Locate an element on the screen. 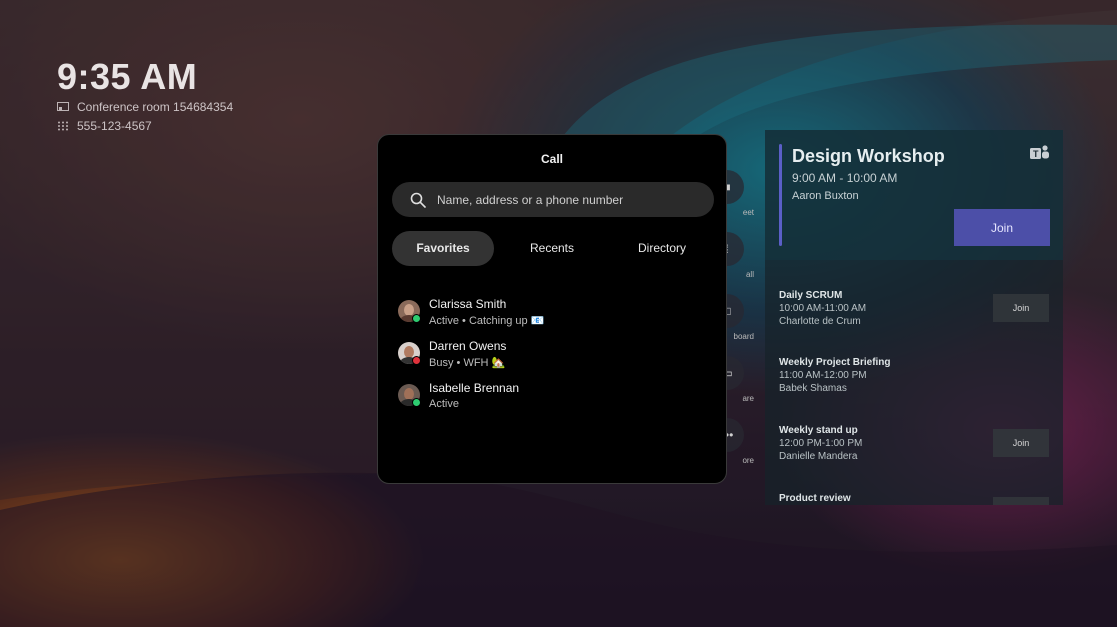  dialog-title: Call is located at coordinates (551, 159).